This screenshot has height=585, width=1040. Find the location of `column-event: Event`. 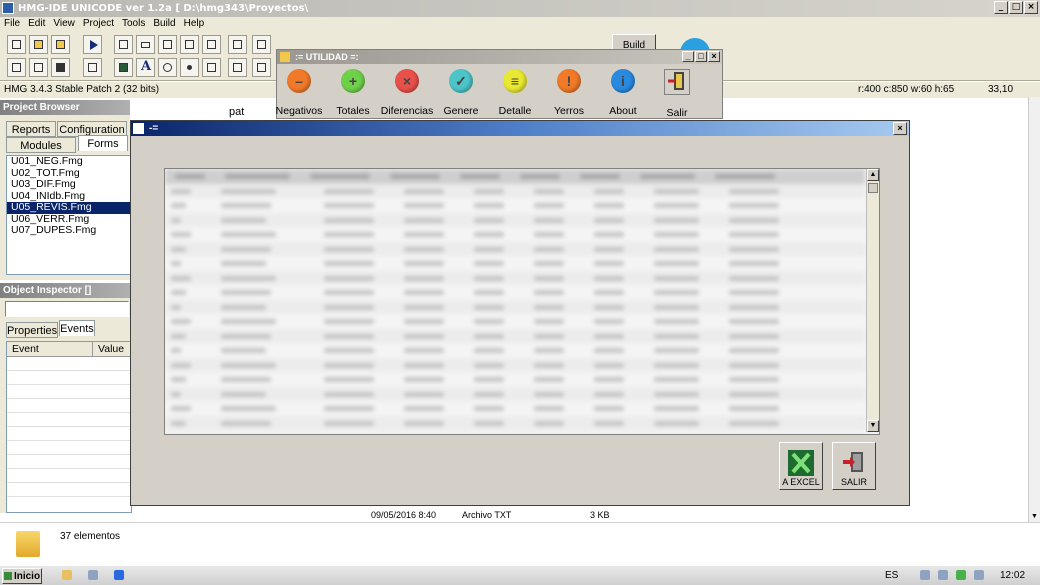

column-event: Event is located at coordinates (50, 349).